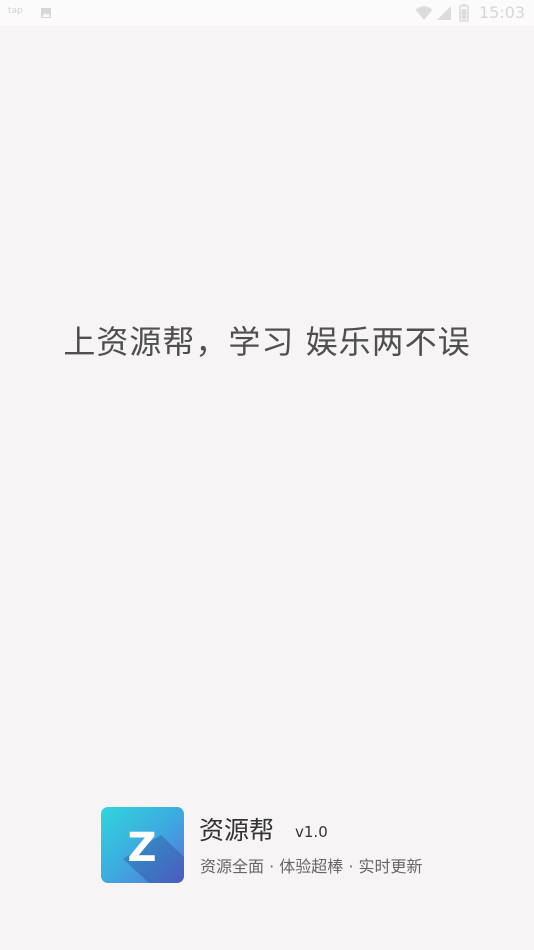 Image resolution: width=534 pixels, height=950 pixels. I want to click on wifi-icon, so click(424, 13).